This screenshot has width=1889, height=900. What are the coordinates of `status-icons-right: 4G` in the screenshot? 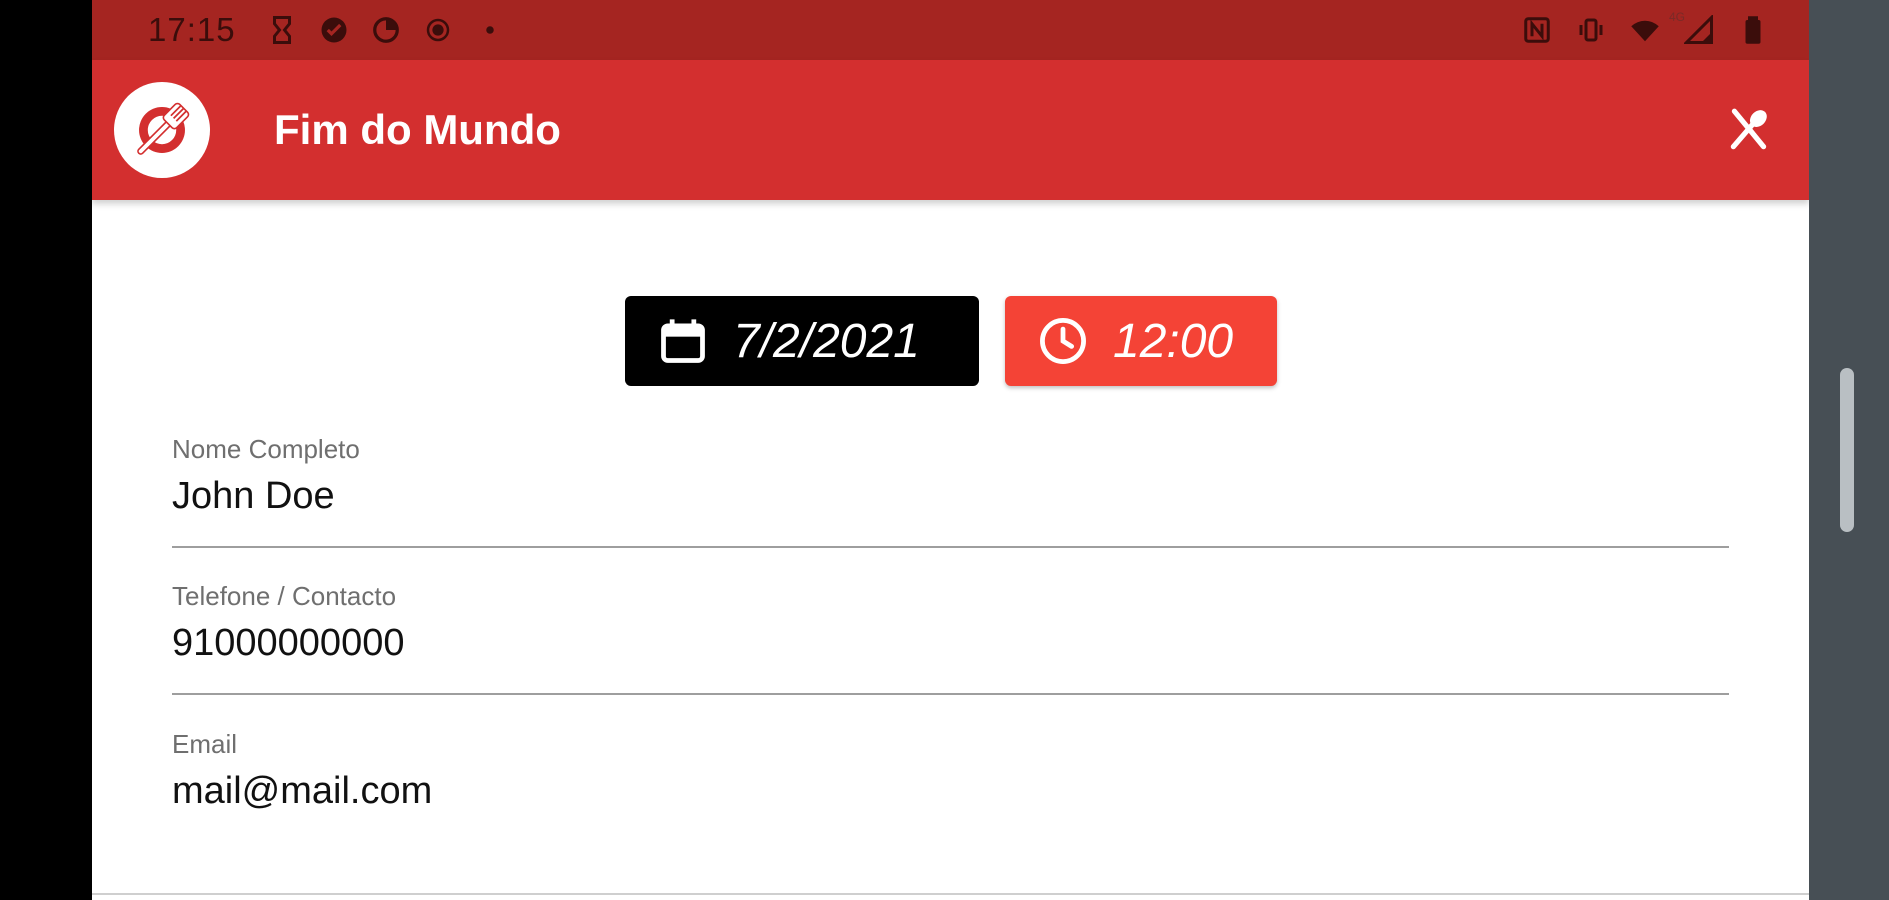 It's located at (1645, 28).